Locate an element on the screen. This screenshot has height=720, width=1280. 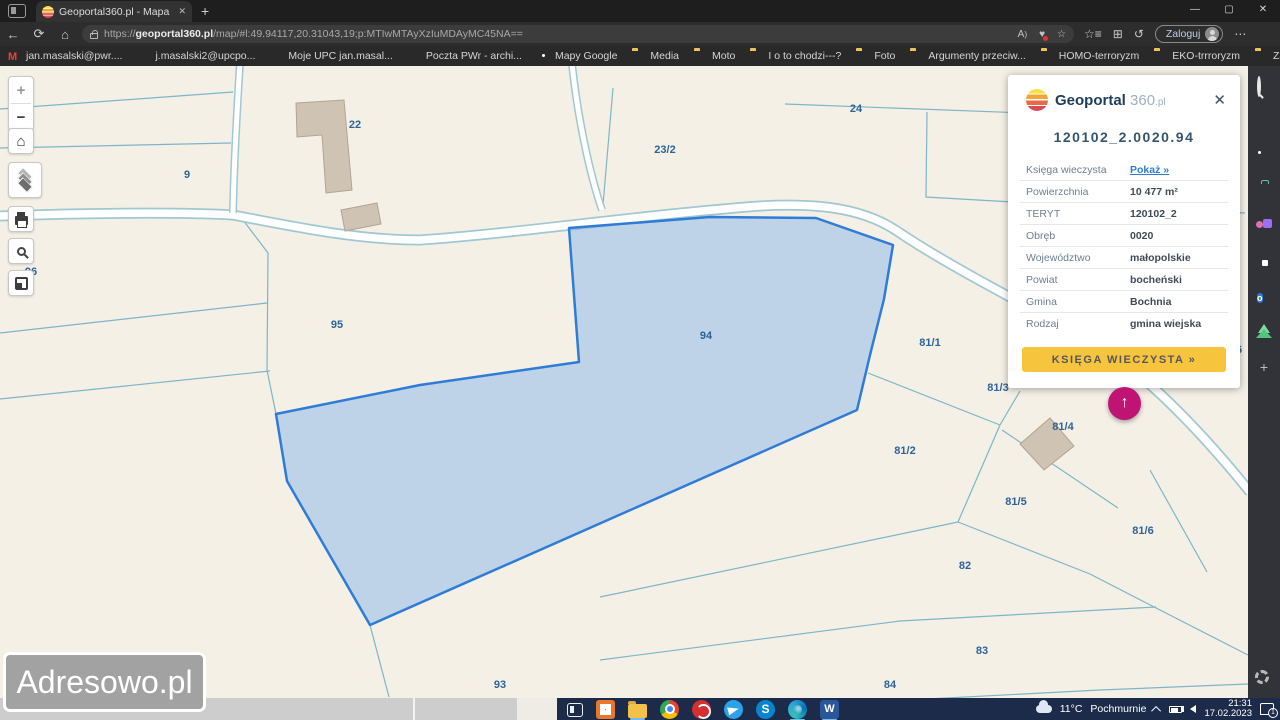
geoportal-favicon-icon is located at coordinates (48, 11).